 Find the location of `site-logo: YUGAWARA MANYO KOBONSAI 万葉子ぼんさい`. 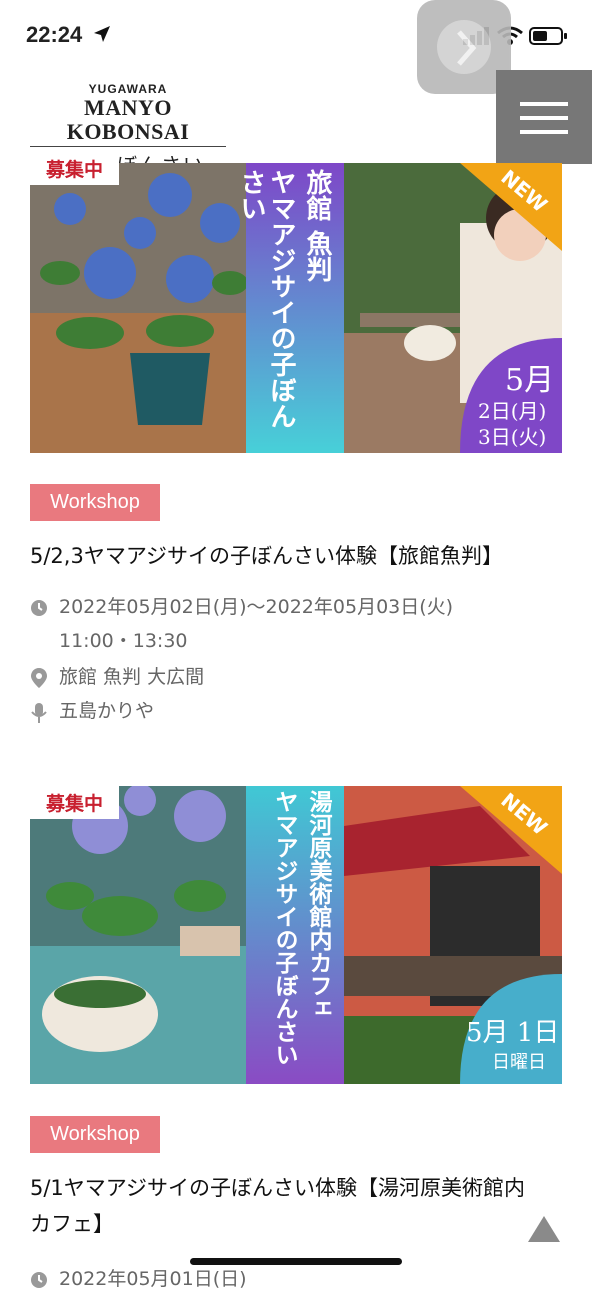

site-logo: YUGAWARA MANYO KOBONSAI 万葉子ぼんさい is located at coordinates (128, 129).